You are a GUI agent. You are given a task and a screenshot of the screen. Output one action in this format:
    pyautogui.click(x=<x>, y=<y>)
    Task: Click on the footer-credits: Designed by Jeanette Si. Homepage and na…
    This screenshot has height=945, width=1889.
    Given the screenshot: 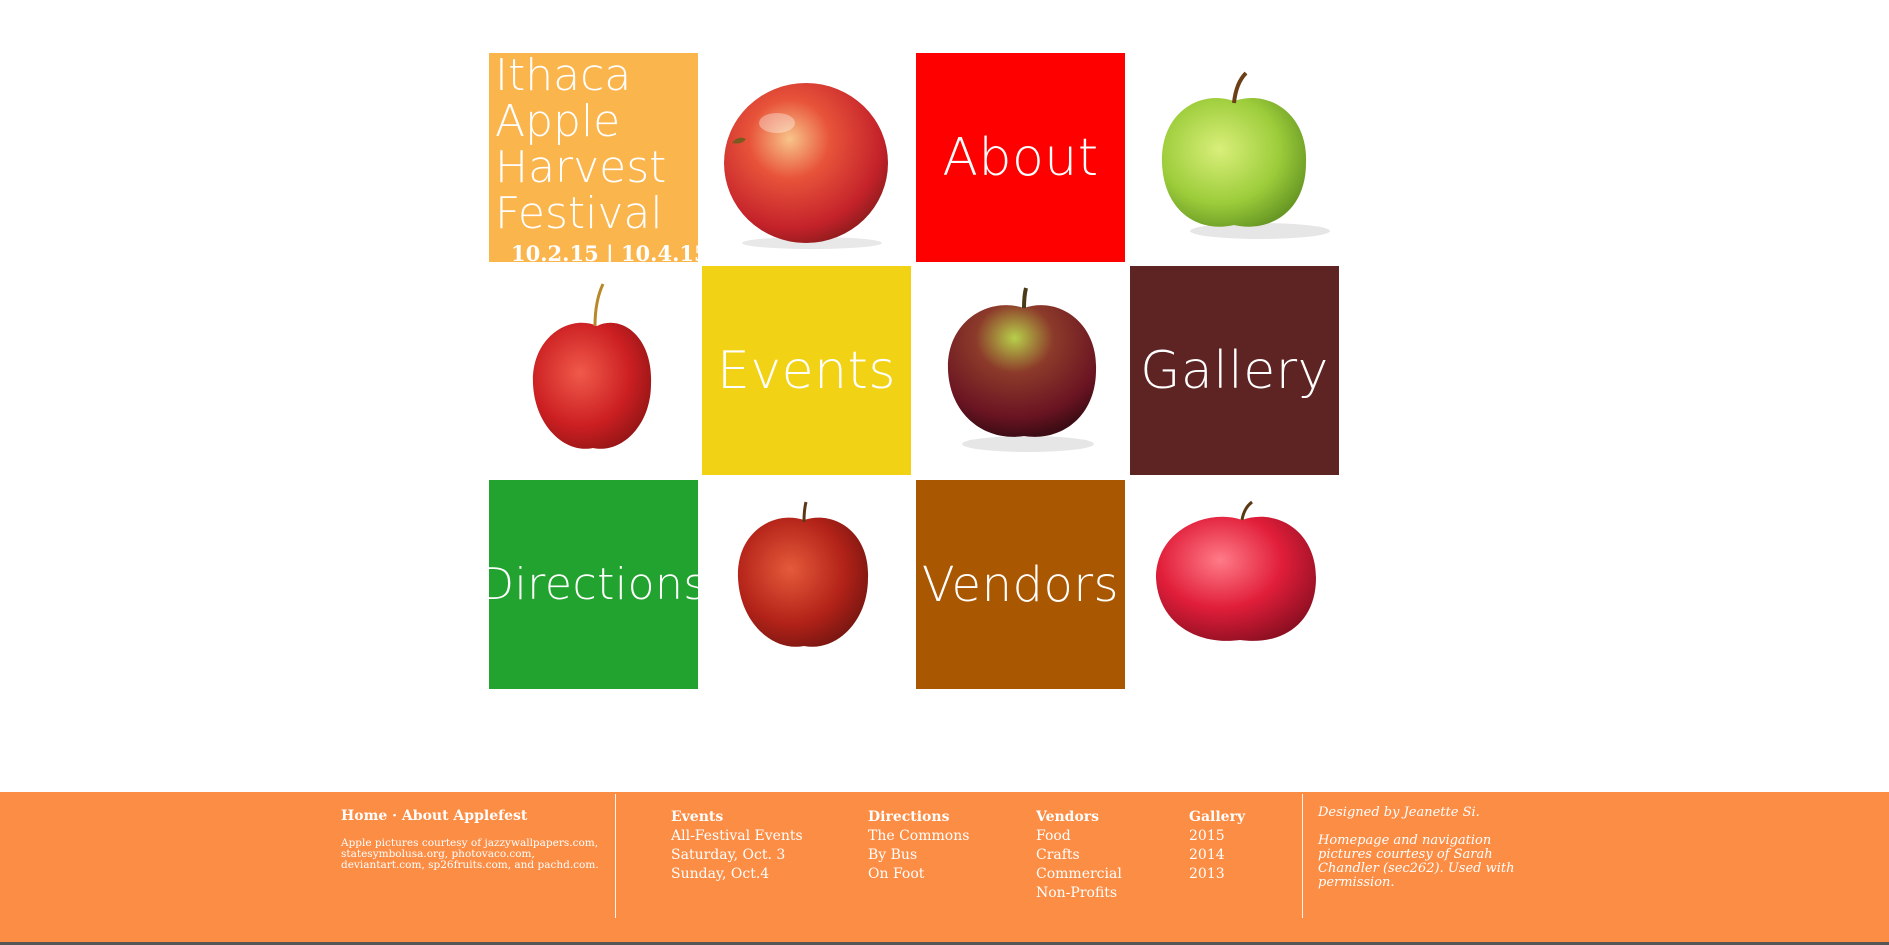 What is the action you would take?
    pyautogui.click(x=1423, y=848)
    